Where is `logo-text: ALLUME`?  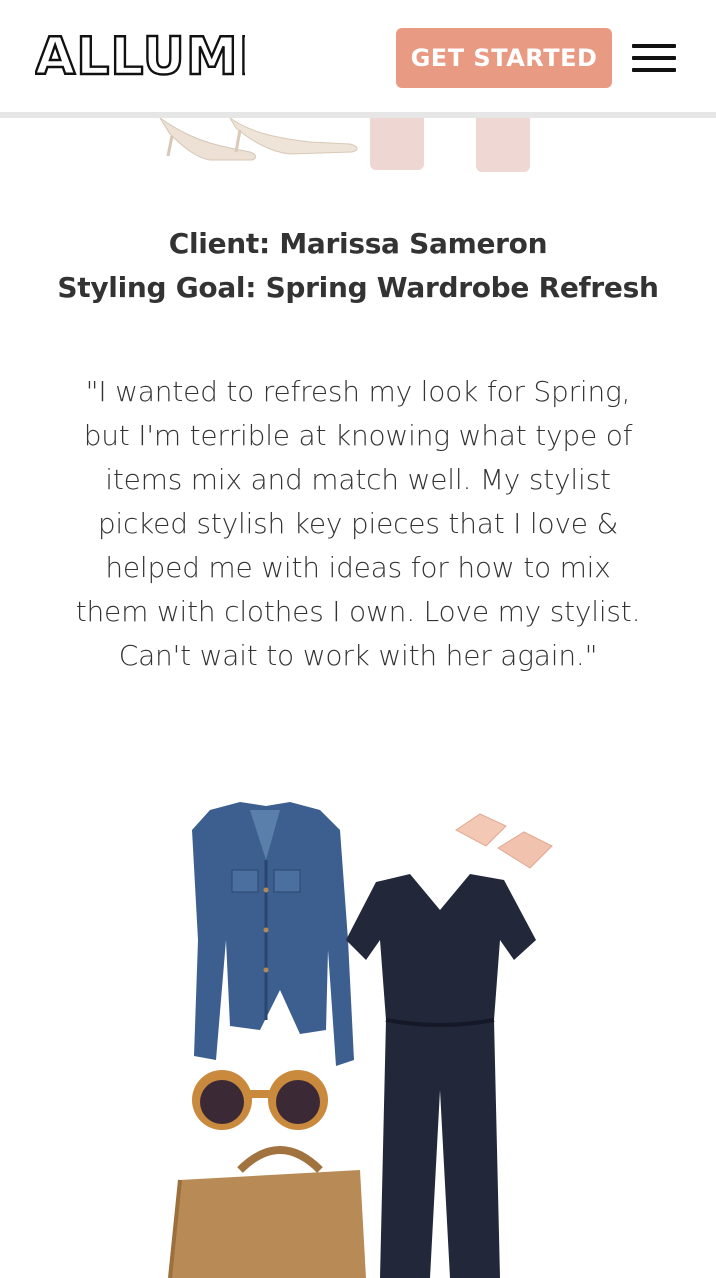
logo-text: ALLUME is located at coordinates (140, 55).